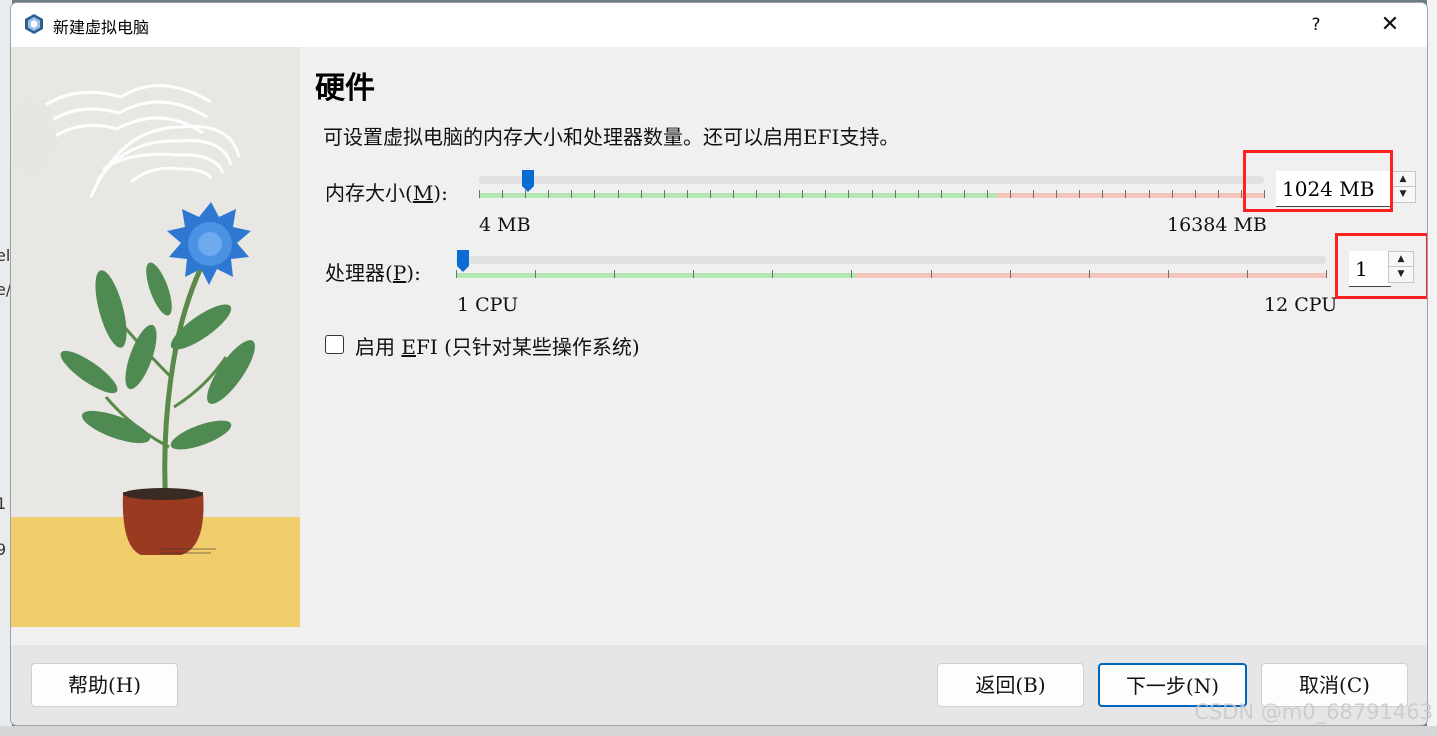 This screenshot has width=1437, height=736. Describe the element at coordinates (334, 344) in the screenshot. I see `efi-checkbox` at that location.